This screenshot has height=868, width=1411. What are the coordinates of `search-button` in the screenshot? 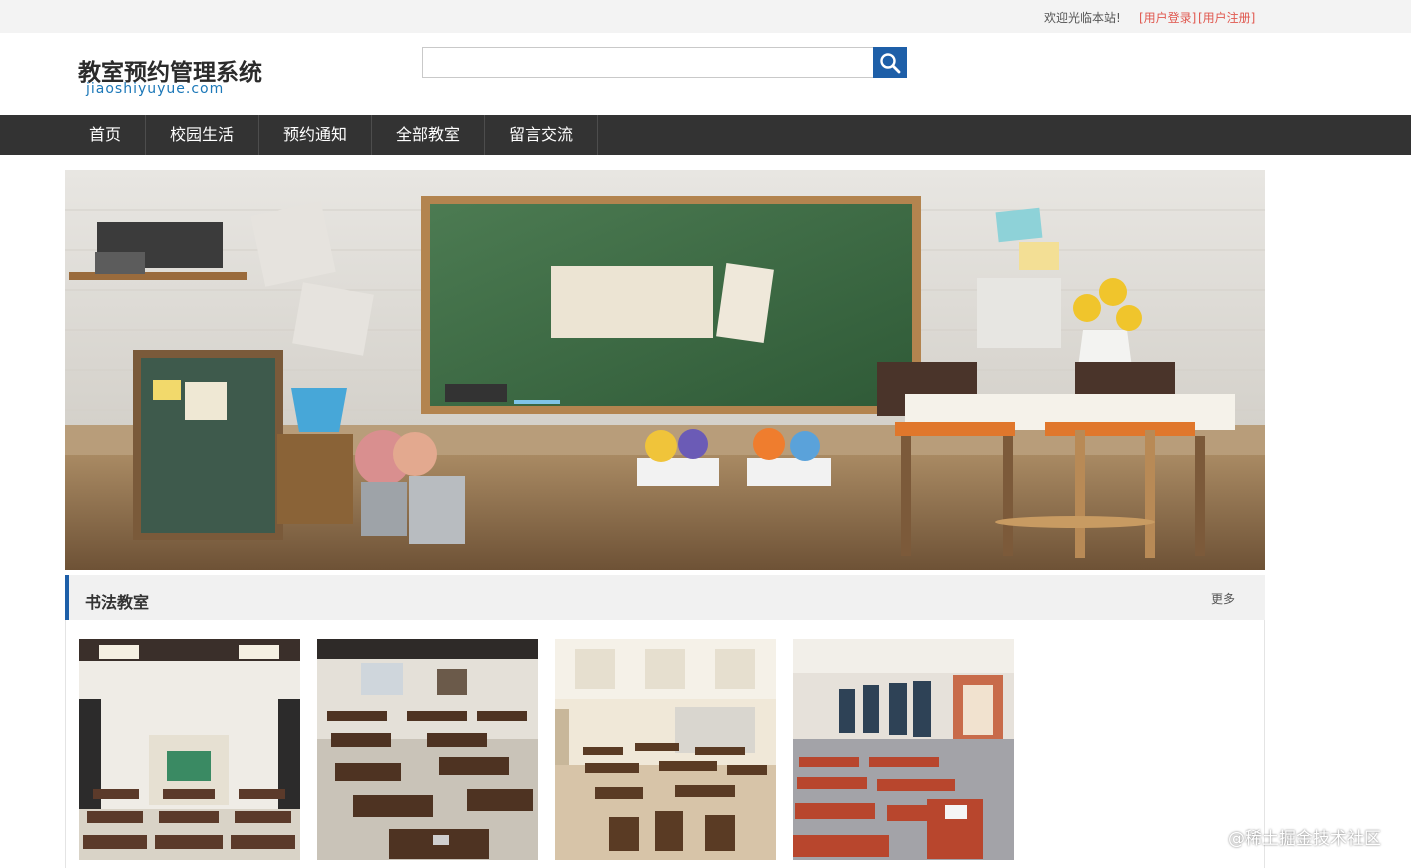 It's located at (890, 62).